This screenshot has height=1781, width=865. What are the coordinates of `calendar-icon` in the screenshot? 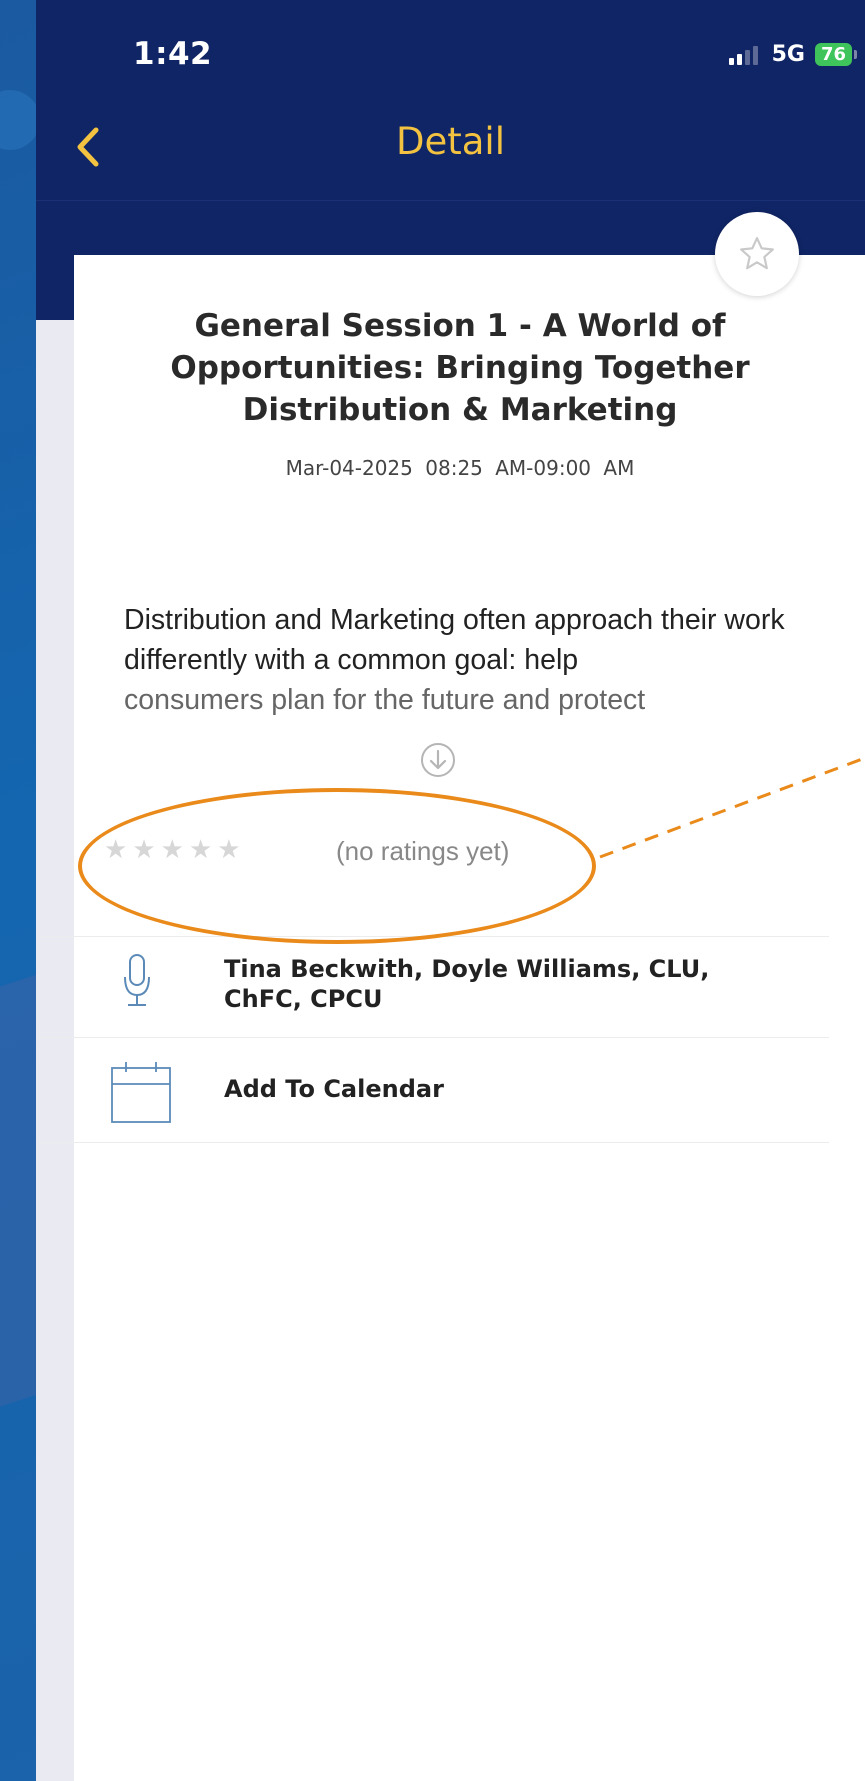 It's located at (141, 1092).